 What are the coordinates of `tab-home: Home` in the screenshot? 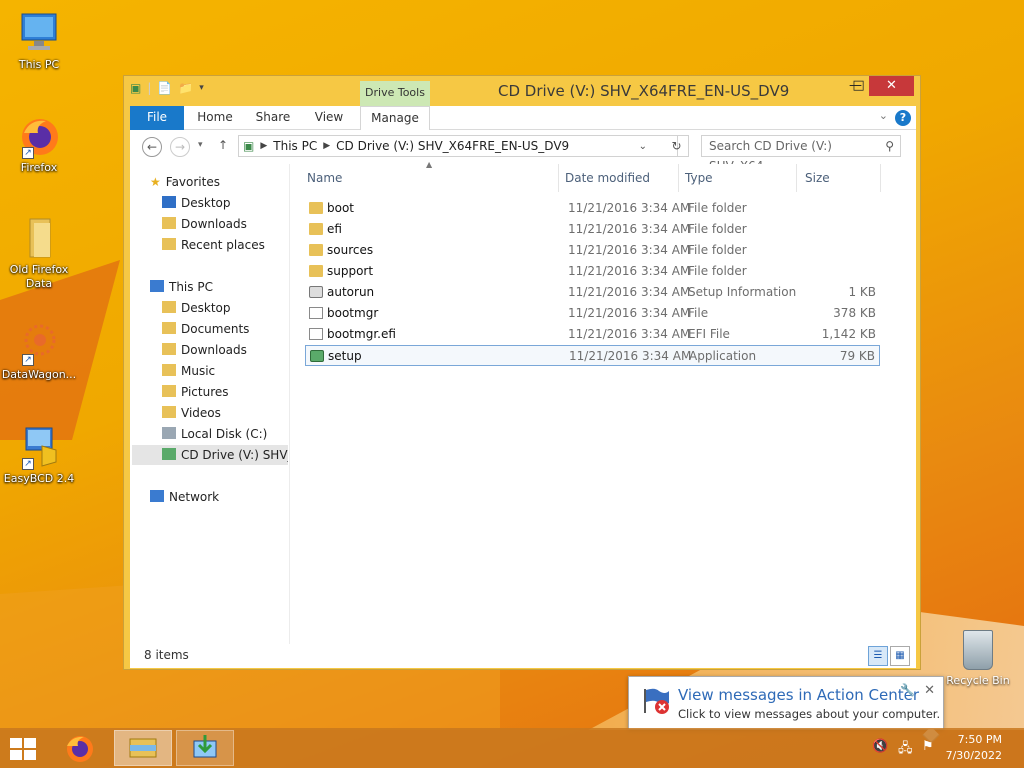 It's located at (215, 118).